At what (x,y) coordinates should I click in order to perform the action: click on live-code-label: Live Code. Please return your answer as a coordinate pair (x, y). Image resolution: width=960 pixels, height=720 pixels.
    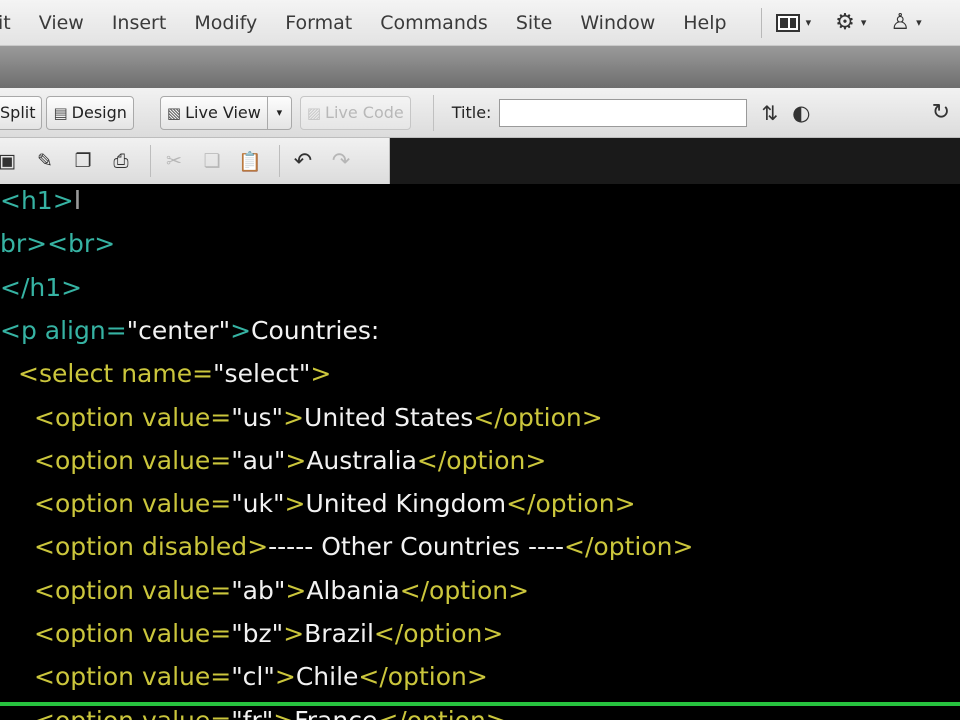
    Looking at the image, I should click on (364, 112).